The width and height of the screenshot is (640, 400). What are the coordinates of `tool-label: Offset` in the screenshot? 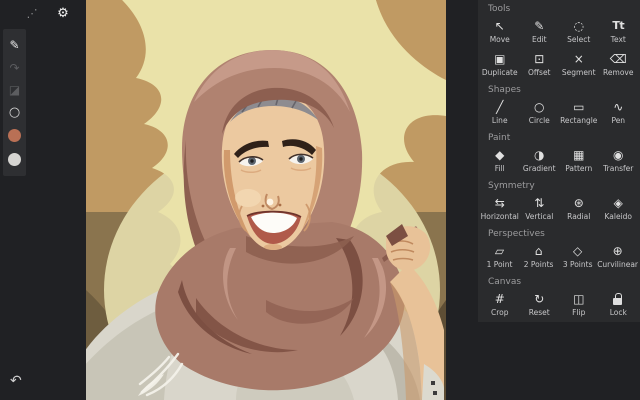 It's located at (539, 72).